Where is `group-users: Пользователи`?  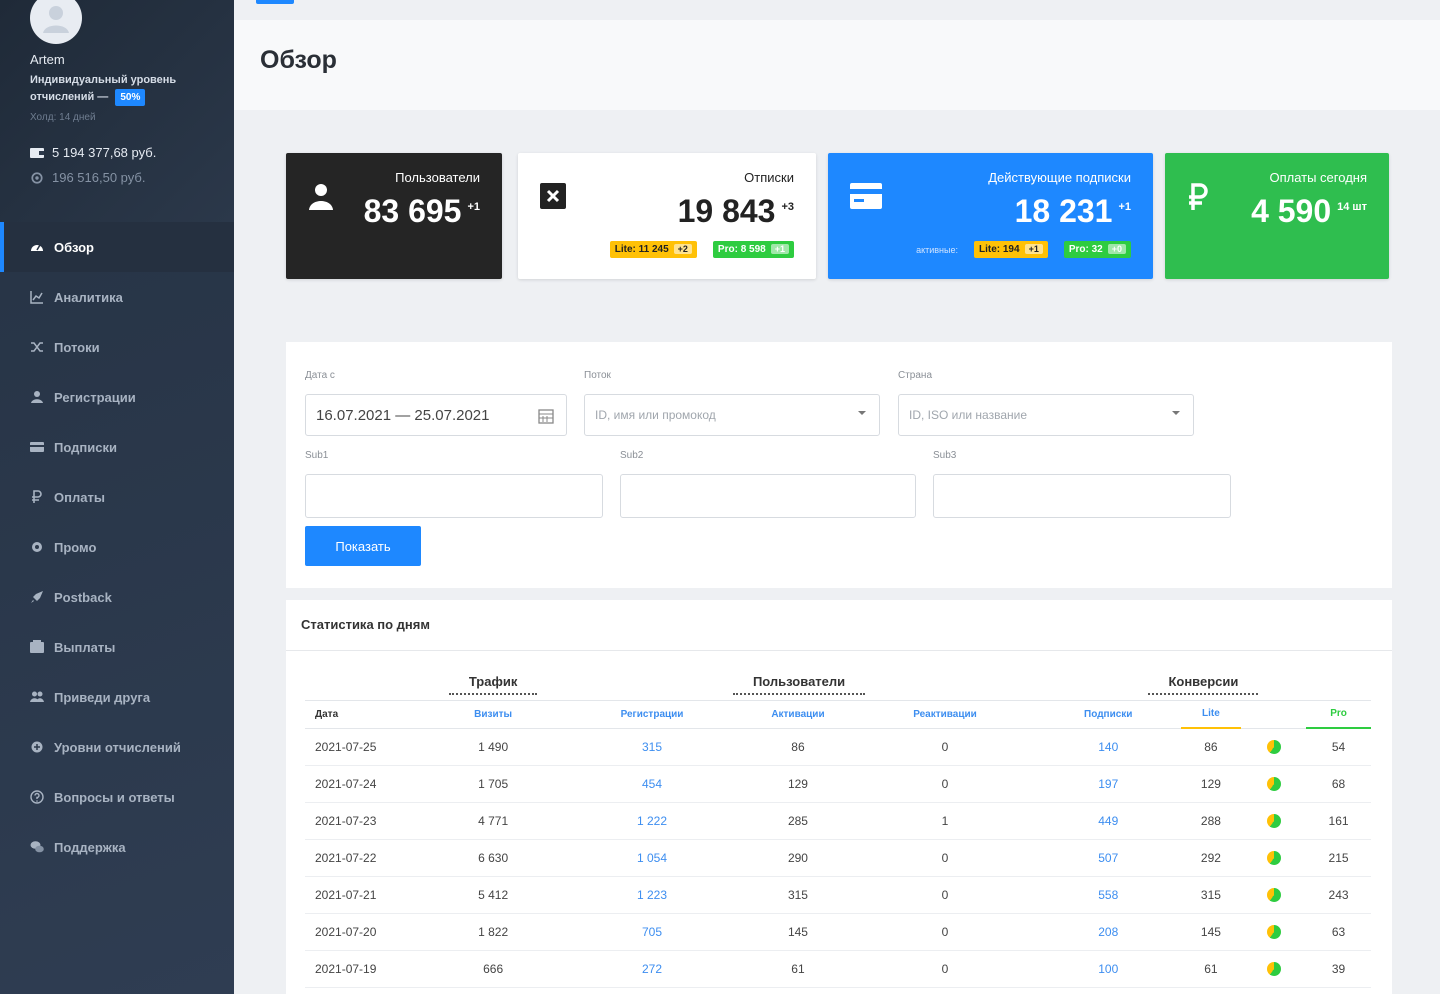 group-users: Пользователи is located at coordinates (799, 685).